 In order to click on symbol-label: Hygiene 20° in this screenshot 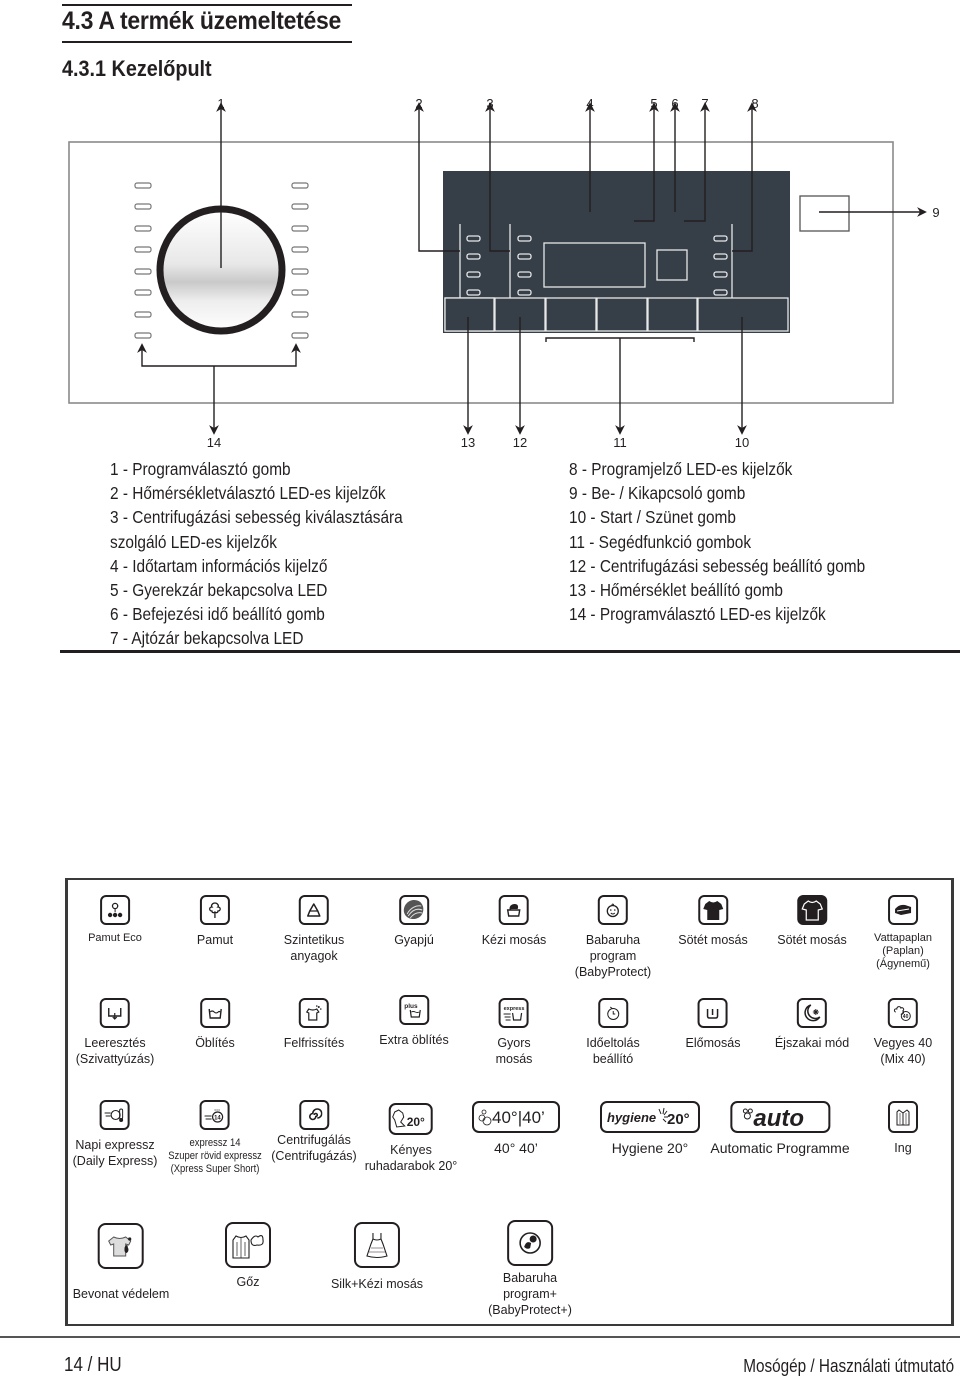, I will do `click(650, 1148)`.